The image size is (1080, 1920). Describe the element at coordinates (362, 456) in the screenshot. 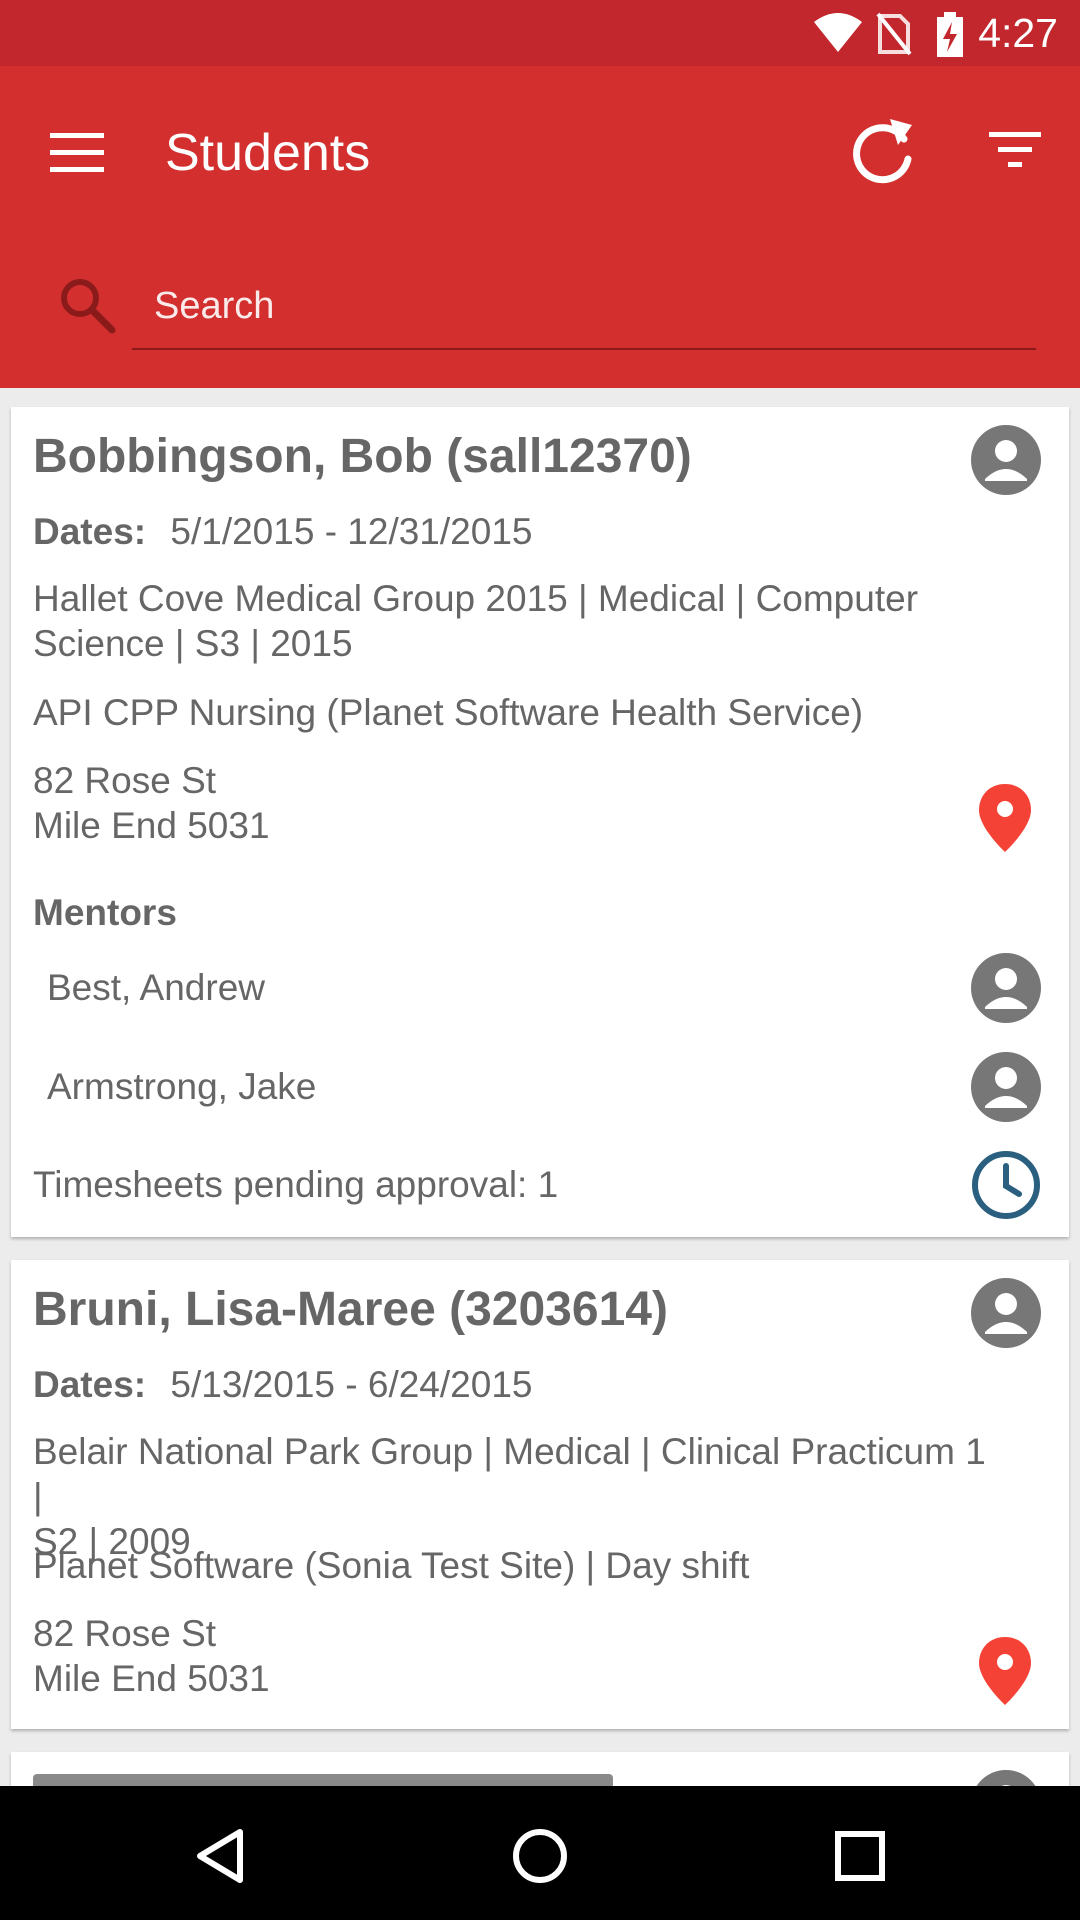

I see `student-name: Bobbingson, Bob (sall12370)` at that location.